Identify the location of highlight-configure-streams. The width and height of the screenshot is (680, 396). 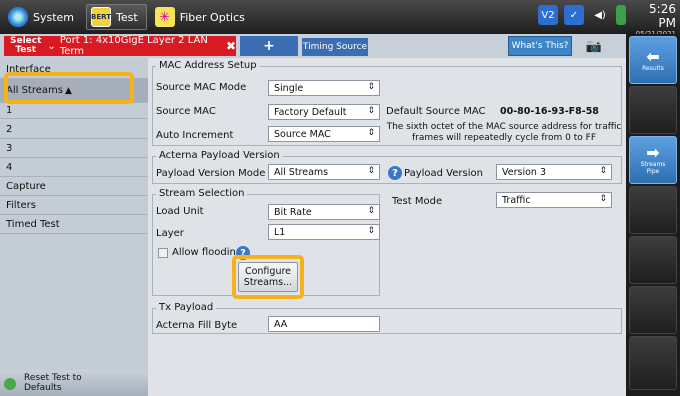
(268, 277).